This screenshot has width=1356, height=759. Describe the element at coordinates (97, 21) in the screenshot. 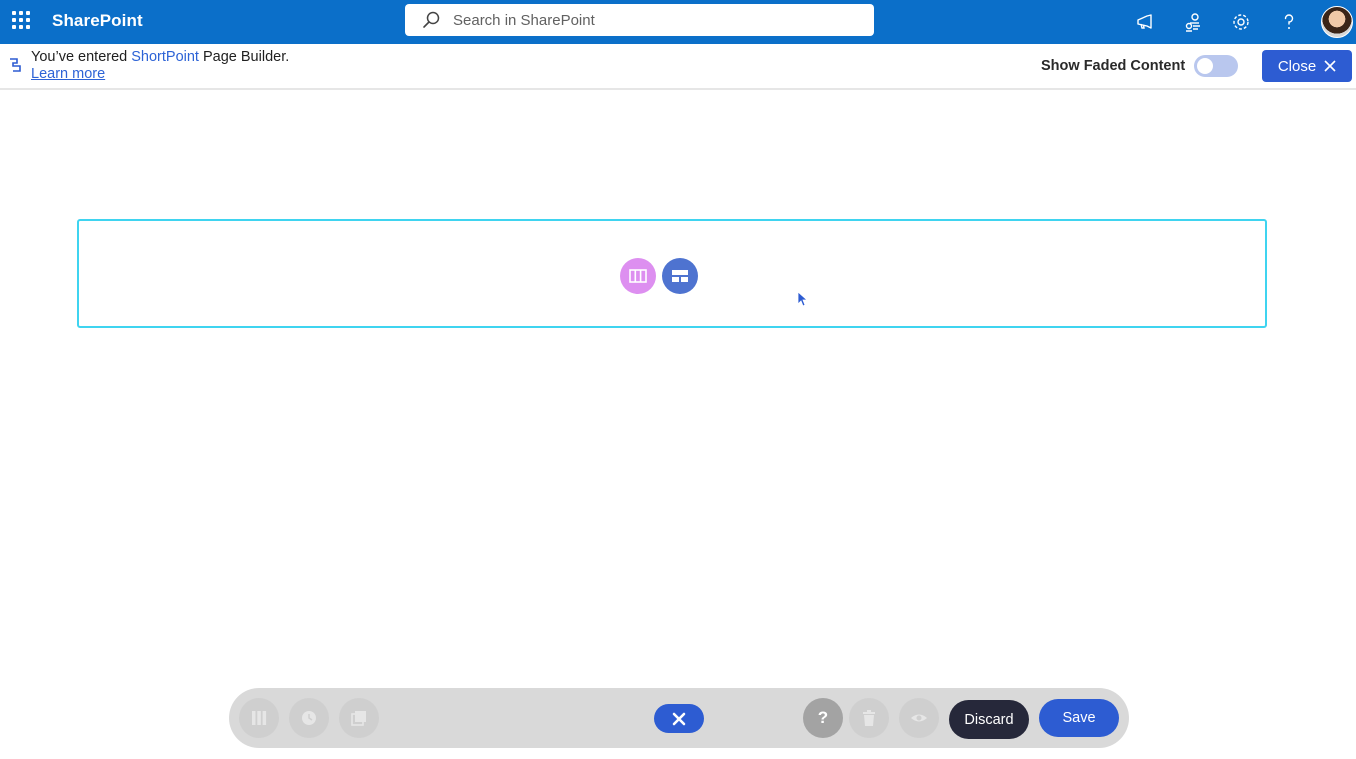

I see `app-title: SharePoint` at that location.